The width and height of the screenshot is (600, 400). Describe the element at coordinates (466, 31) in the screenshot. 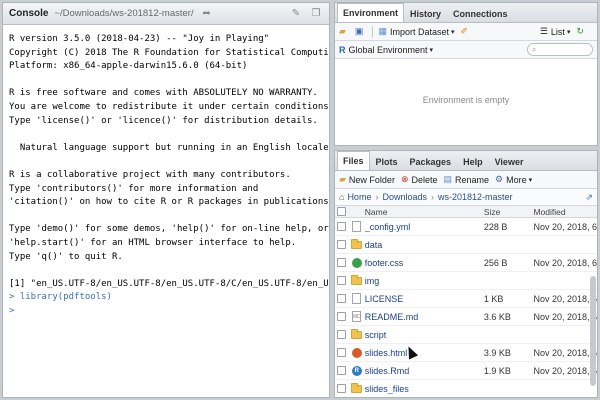

I see `clear-workspace-button: ✐` at that location.